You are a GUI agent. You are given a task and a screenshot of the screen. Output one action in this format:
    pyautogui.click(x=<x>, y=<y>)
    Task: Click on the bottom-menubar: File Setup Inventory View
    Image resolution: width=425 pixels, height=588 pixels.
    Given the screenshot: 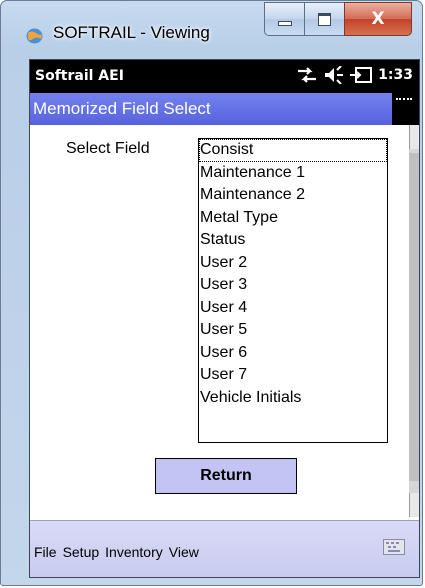 What is the action you would take?
    pyautogui.click(x=224, y=548)
    